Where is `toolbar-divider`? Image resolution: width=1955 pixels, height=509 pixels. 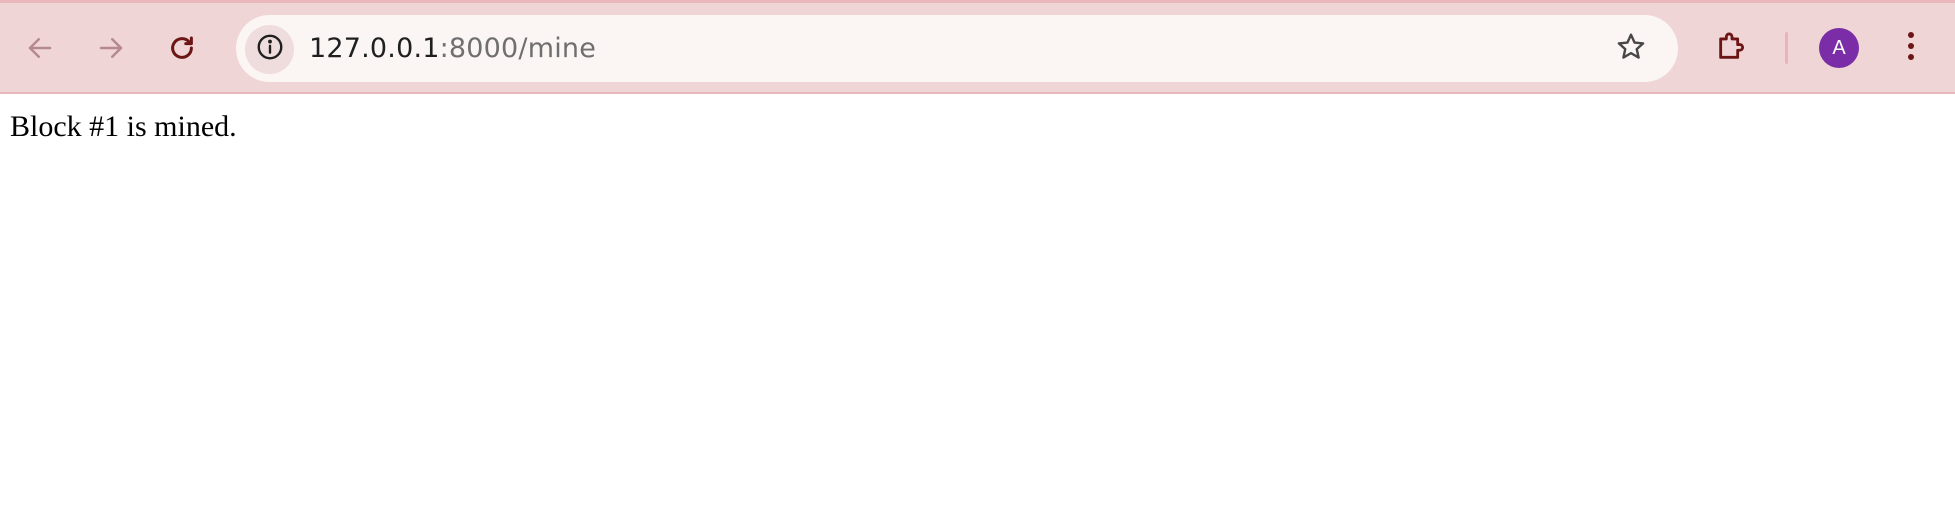 toolbar-divider is located at coordinates (1786, 48).